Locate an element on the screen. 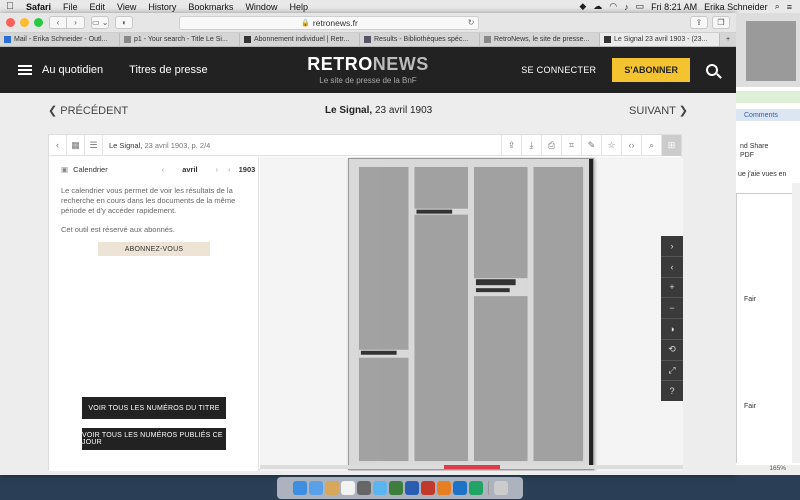 This screenshot has width=800, height=500. annotate-pencil-icon: ✎ is located at coordinates (591, 145).